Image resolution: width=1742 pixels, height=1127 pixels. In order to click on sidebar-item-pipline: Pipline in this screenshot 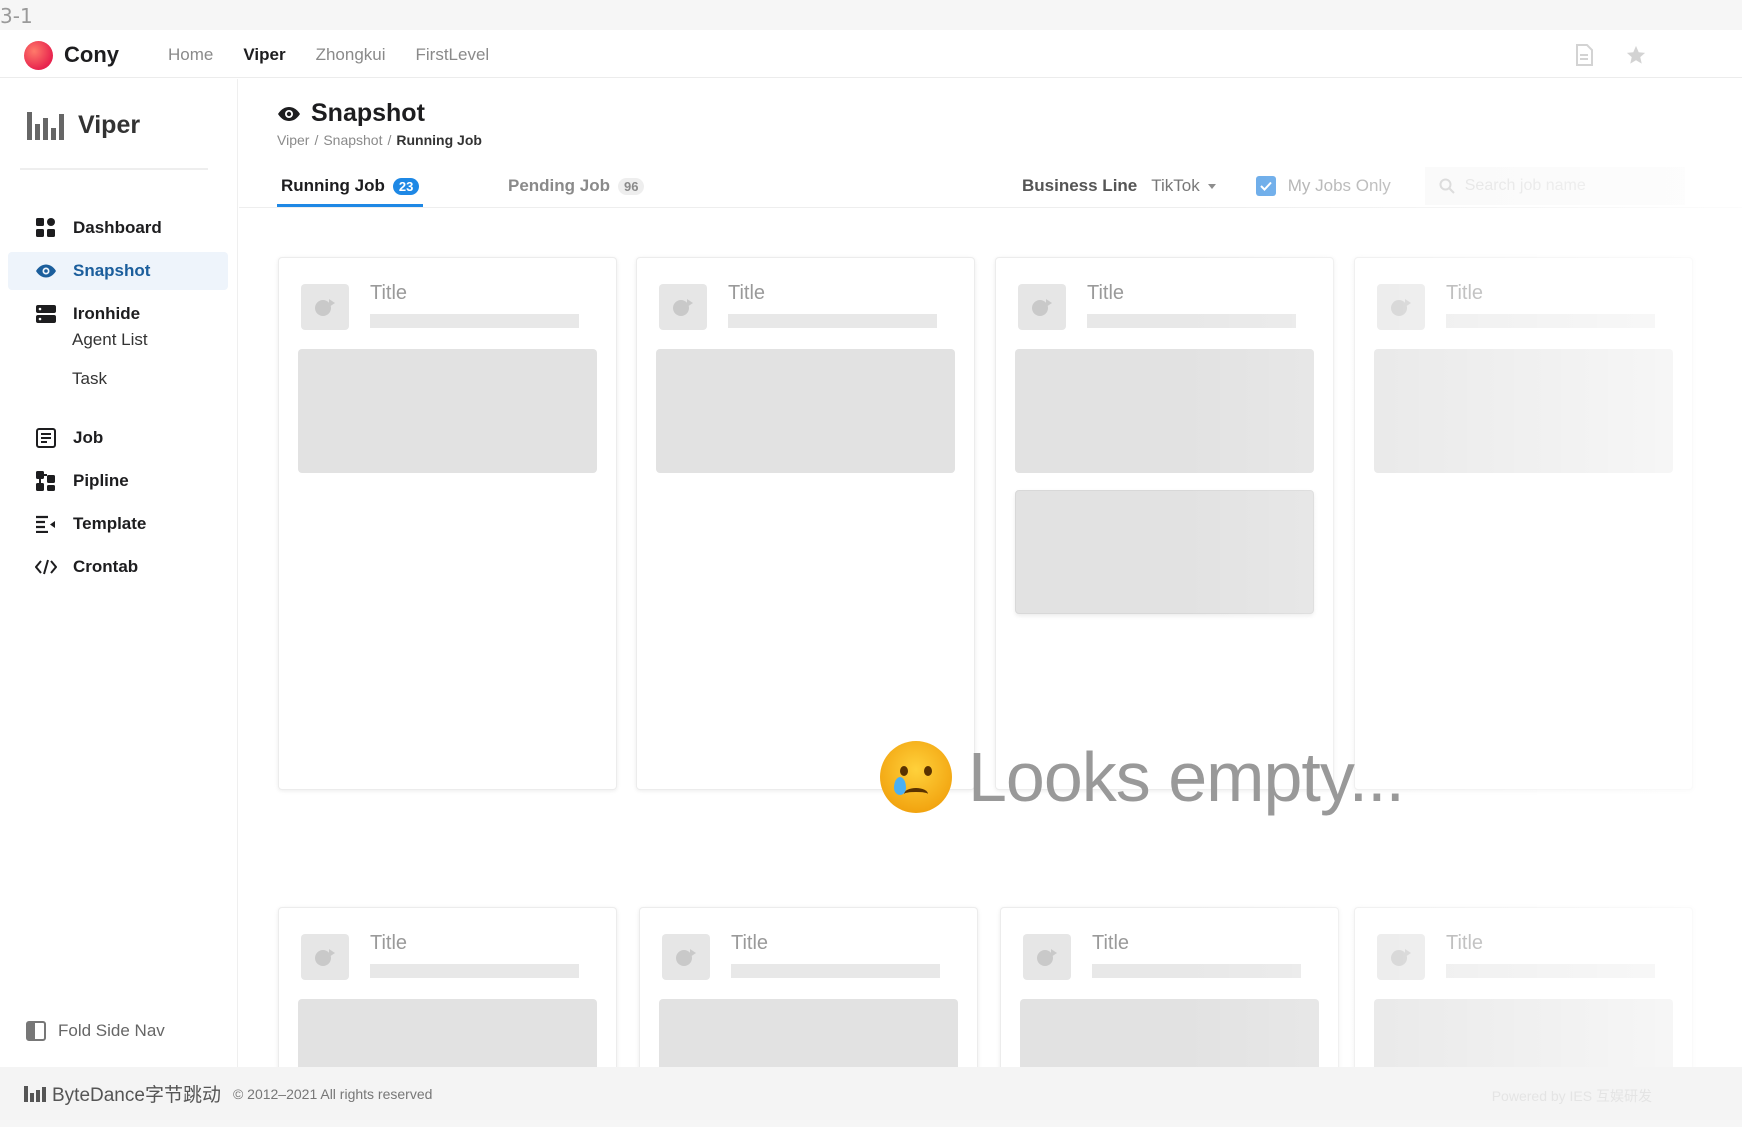, I will do `click(118, 481)`.